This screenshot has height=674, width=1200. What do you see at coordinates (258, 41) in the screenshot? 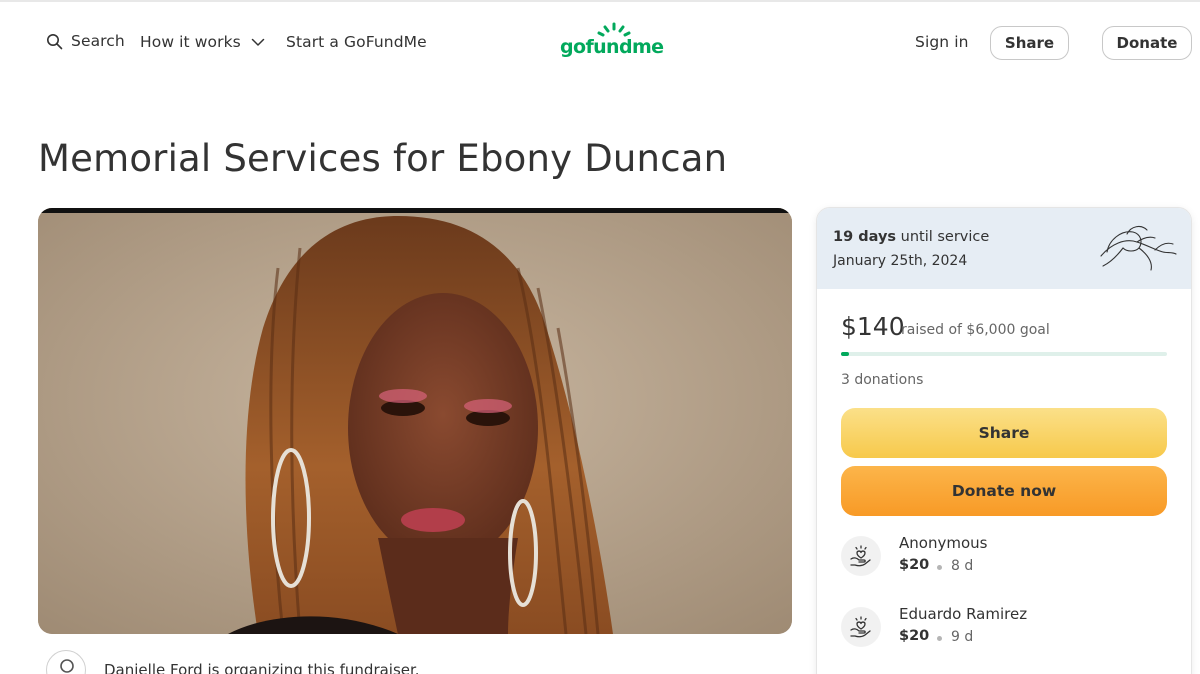
I see `chevron-down-icon` at bounding box center [258, 41].